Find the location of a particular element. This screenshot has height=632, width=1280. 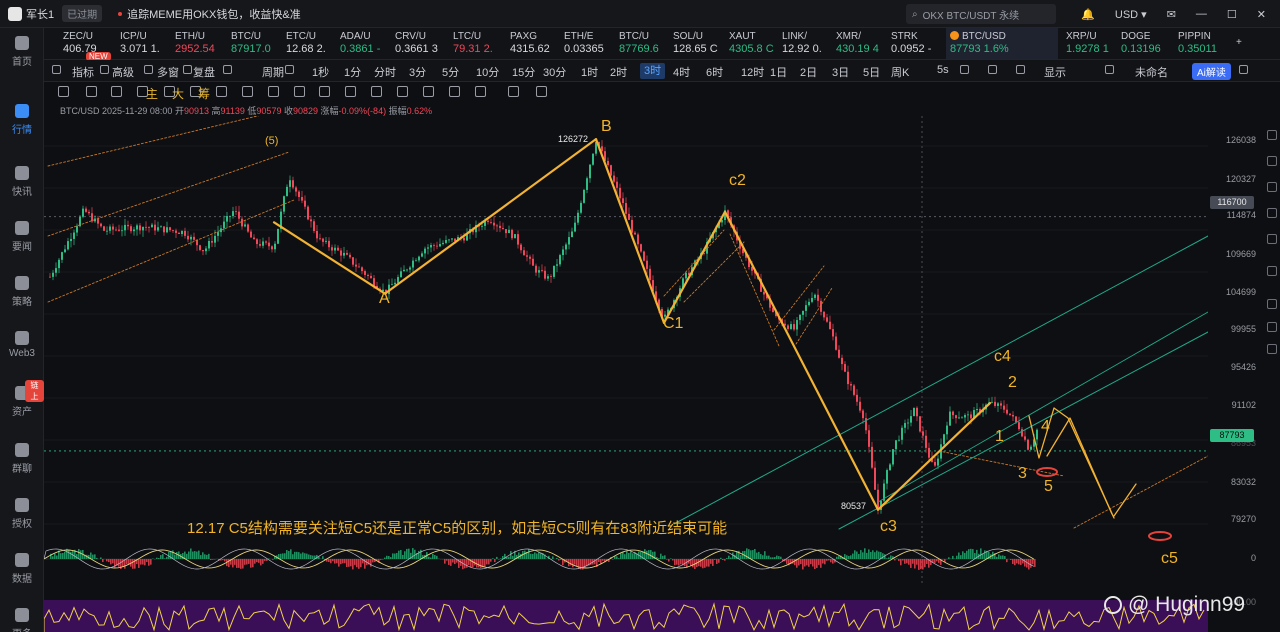

menu-icon is located at coordinates (56, 69).